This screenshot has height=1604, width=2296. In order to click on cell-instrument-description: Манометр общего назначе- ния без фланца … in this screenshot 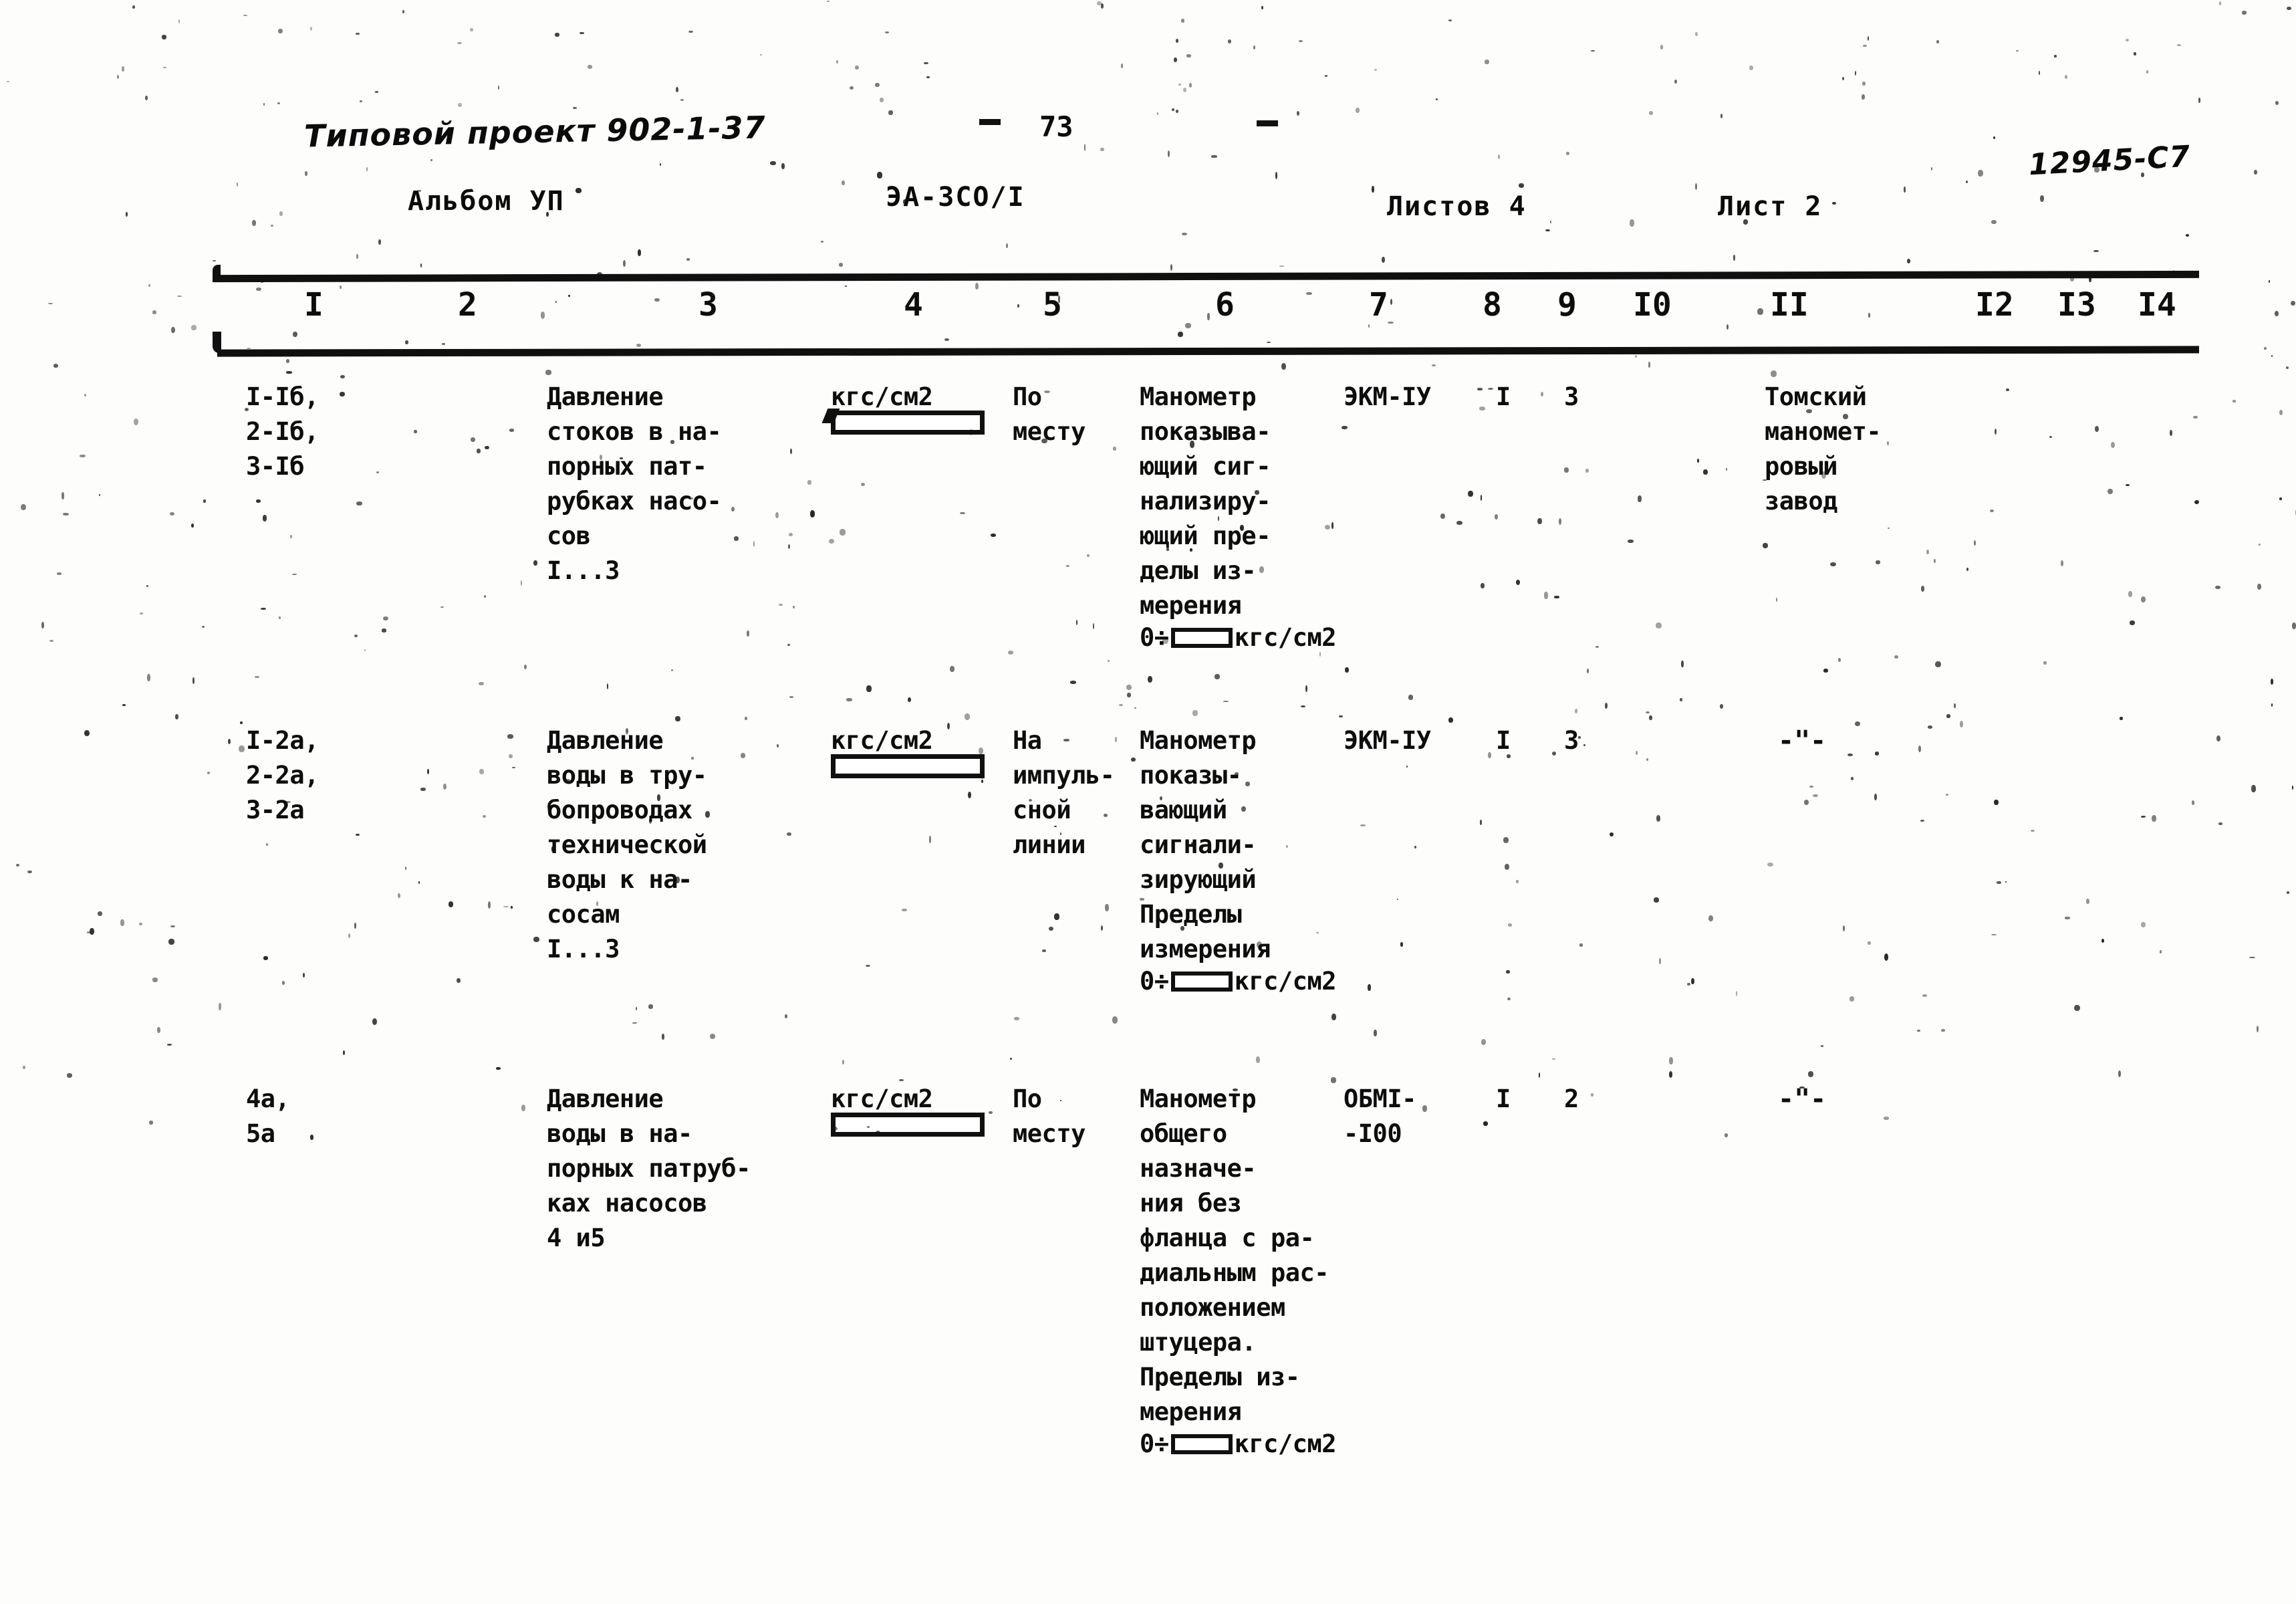, I will do `click(1234, 1255)`.